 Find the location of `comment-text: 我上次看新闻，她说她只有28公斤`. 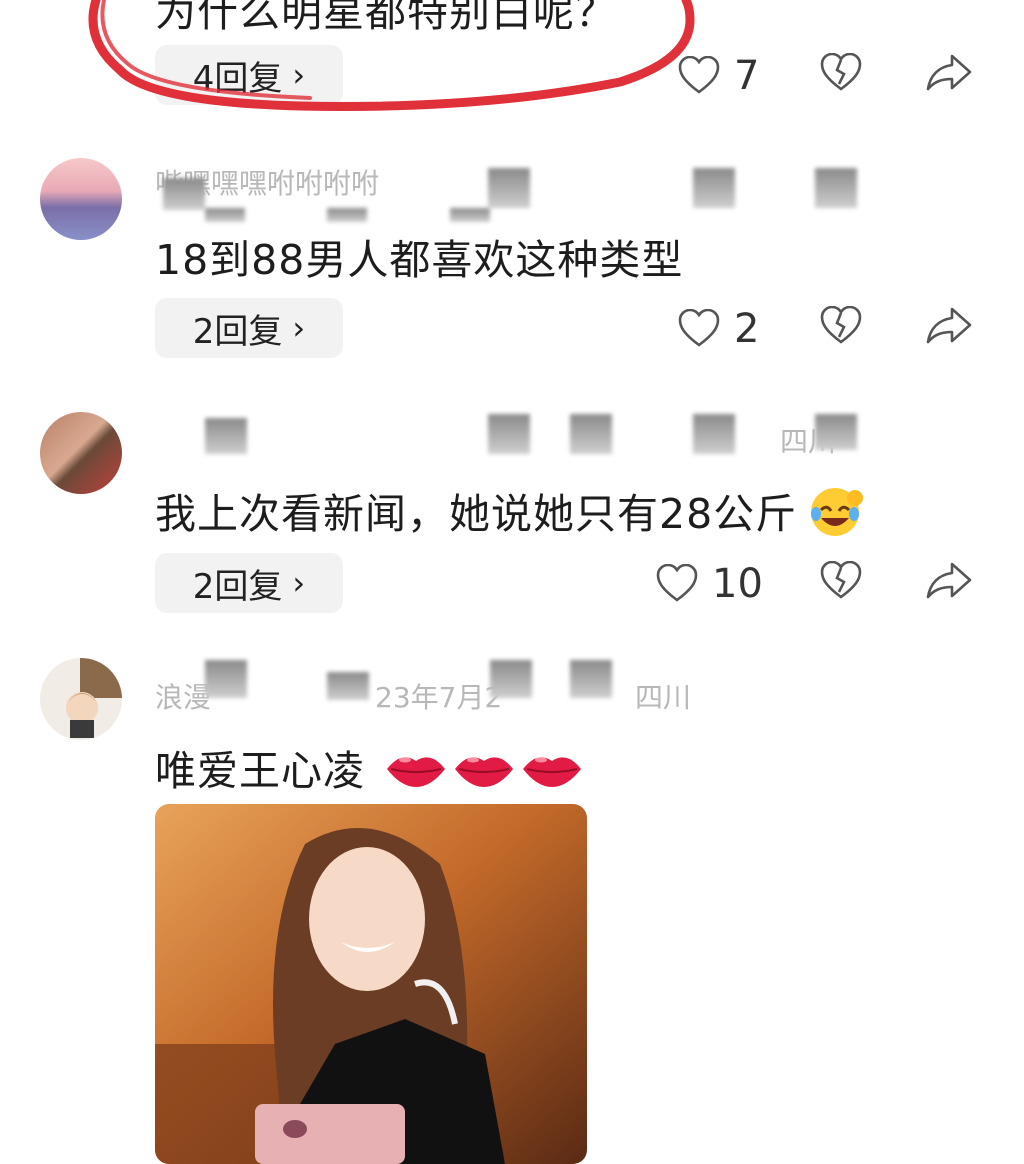

comment-text: 我上次看新闻，她说她只有28公斤 is located at coordinates (511, 515).